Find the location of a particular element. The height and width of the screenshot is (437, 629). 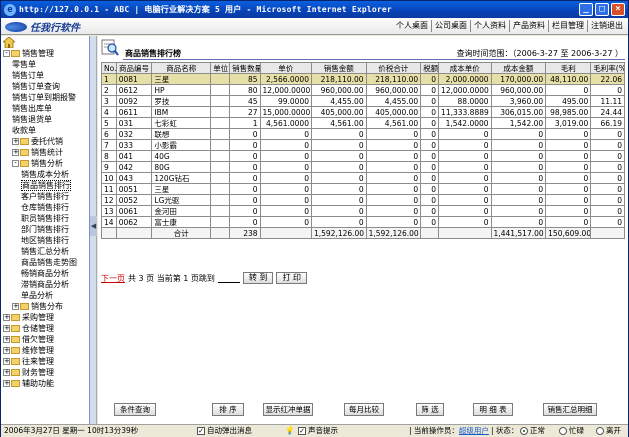

state-normal: 正常 is located at coordinates (532, 431).